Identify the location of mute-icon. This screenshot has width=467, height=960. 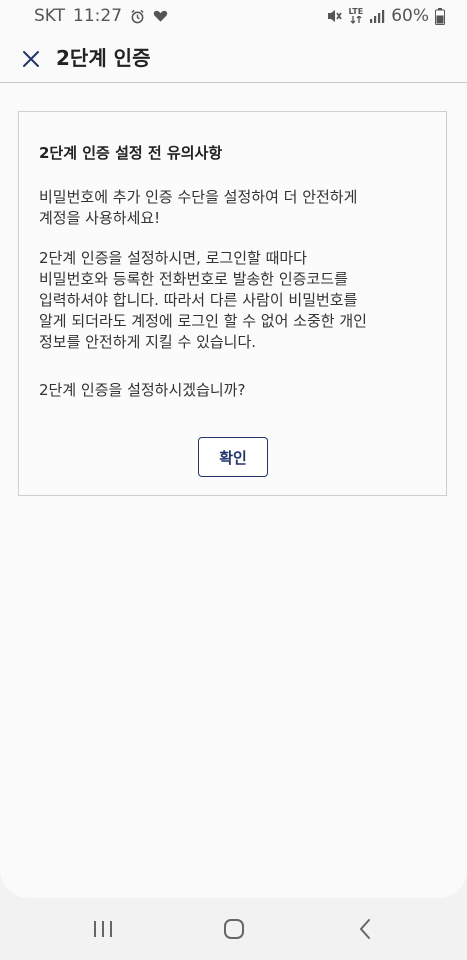
(334, 16).